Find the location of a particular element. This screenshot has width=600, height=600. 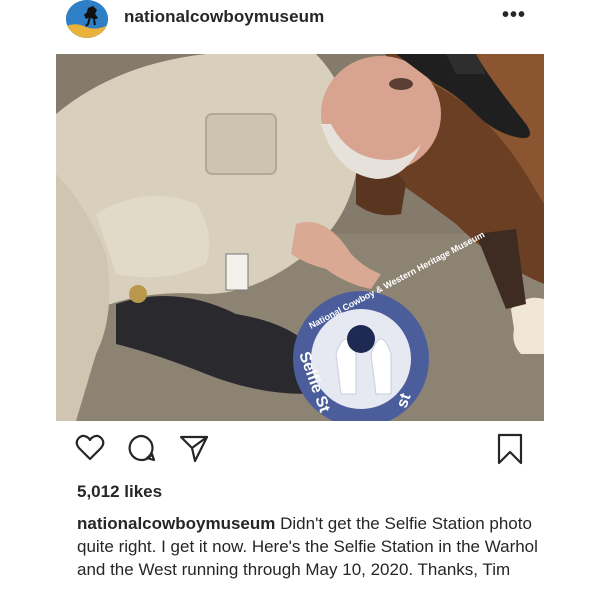

bookmark-icon is located at coordinates (510, 449).